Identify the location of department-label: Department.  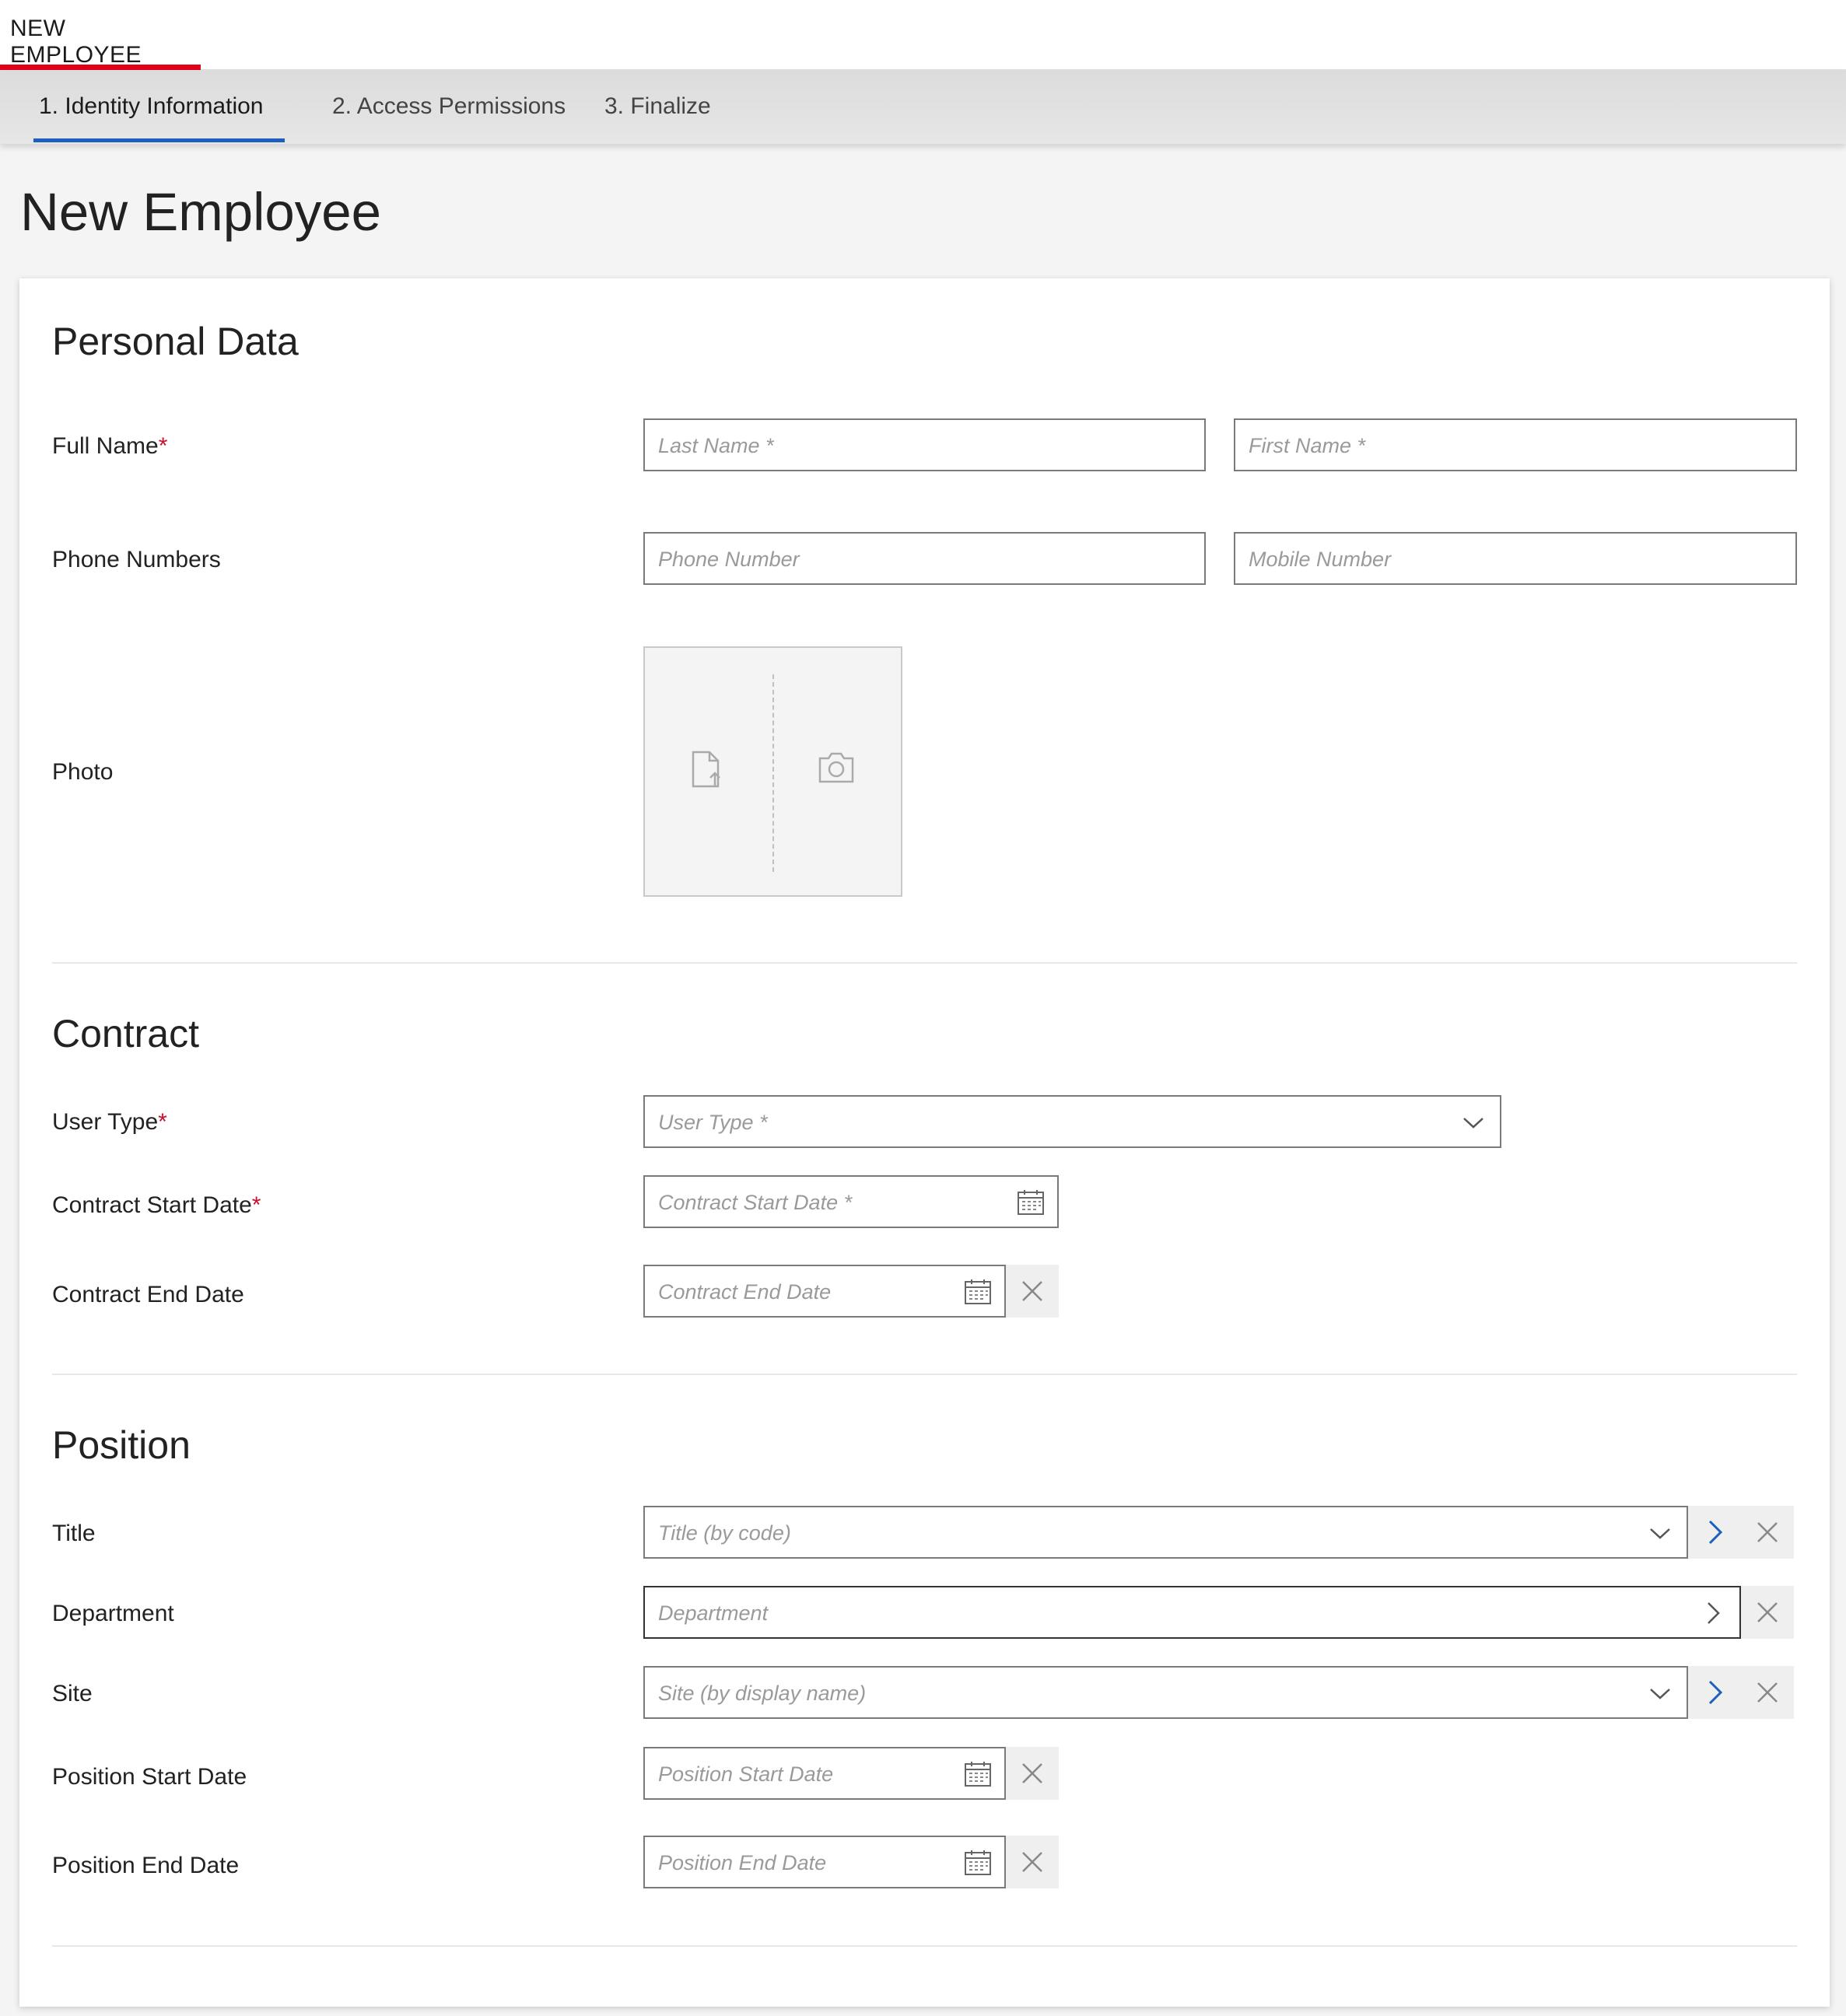
(113, 1613).